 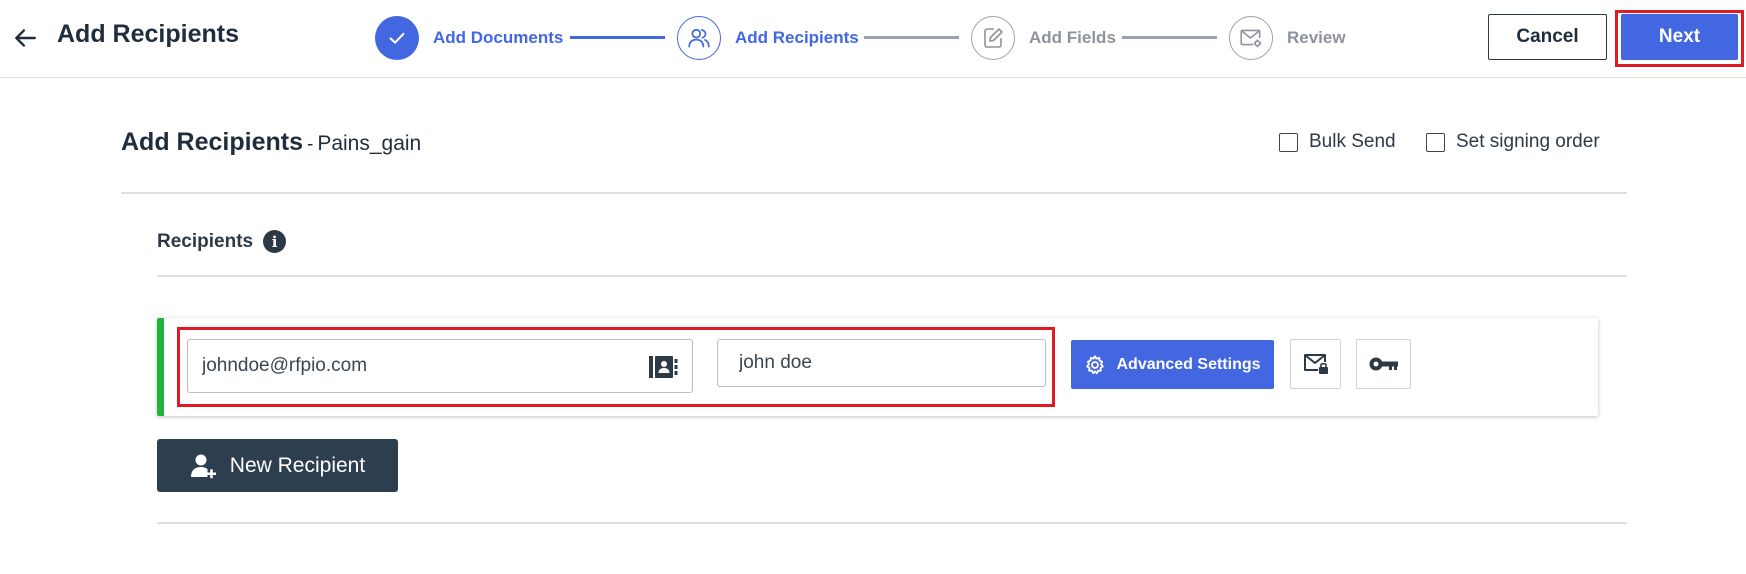 I want to click on key-icon, so click(x=1383, y=364).